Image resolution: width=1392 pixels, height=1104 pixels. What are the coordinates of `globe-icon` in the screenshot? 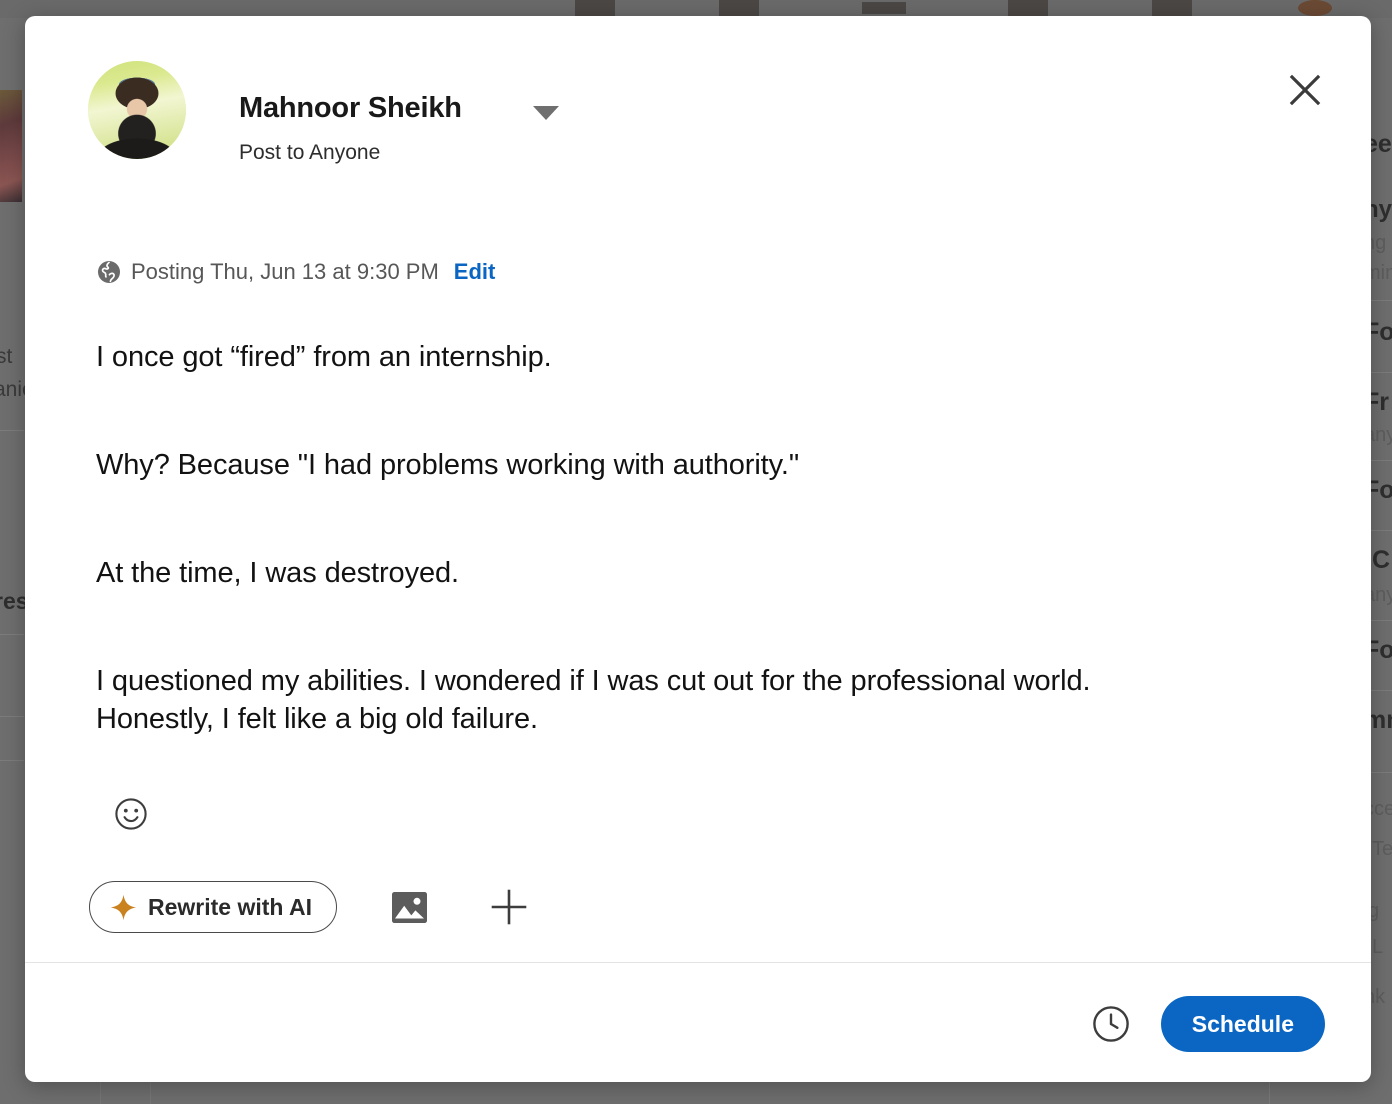 It's located at (109, 272).